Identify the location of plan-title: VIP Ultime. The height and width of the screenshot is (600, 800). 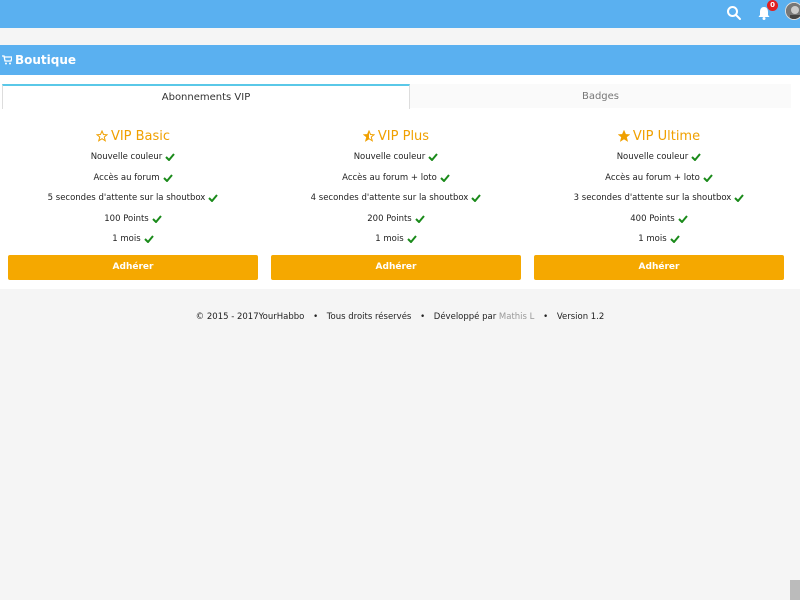
(659, 136).